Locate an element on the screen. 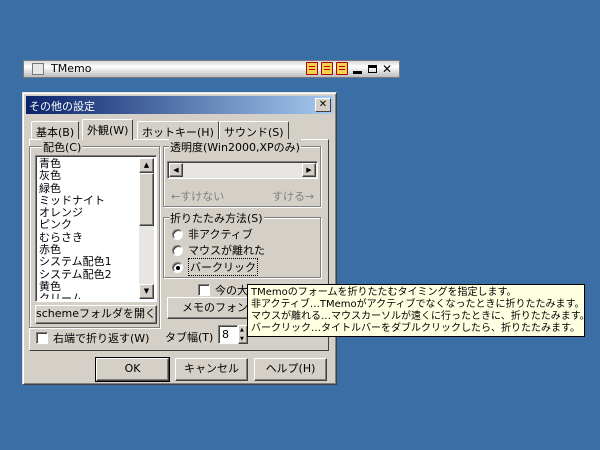 The image size is (600, 450). radio-label: マウスが離れた is located at coordinates (226, 250).